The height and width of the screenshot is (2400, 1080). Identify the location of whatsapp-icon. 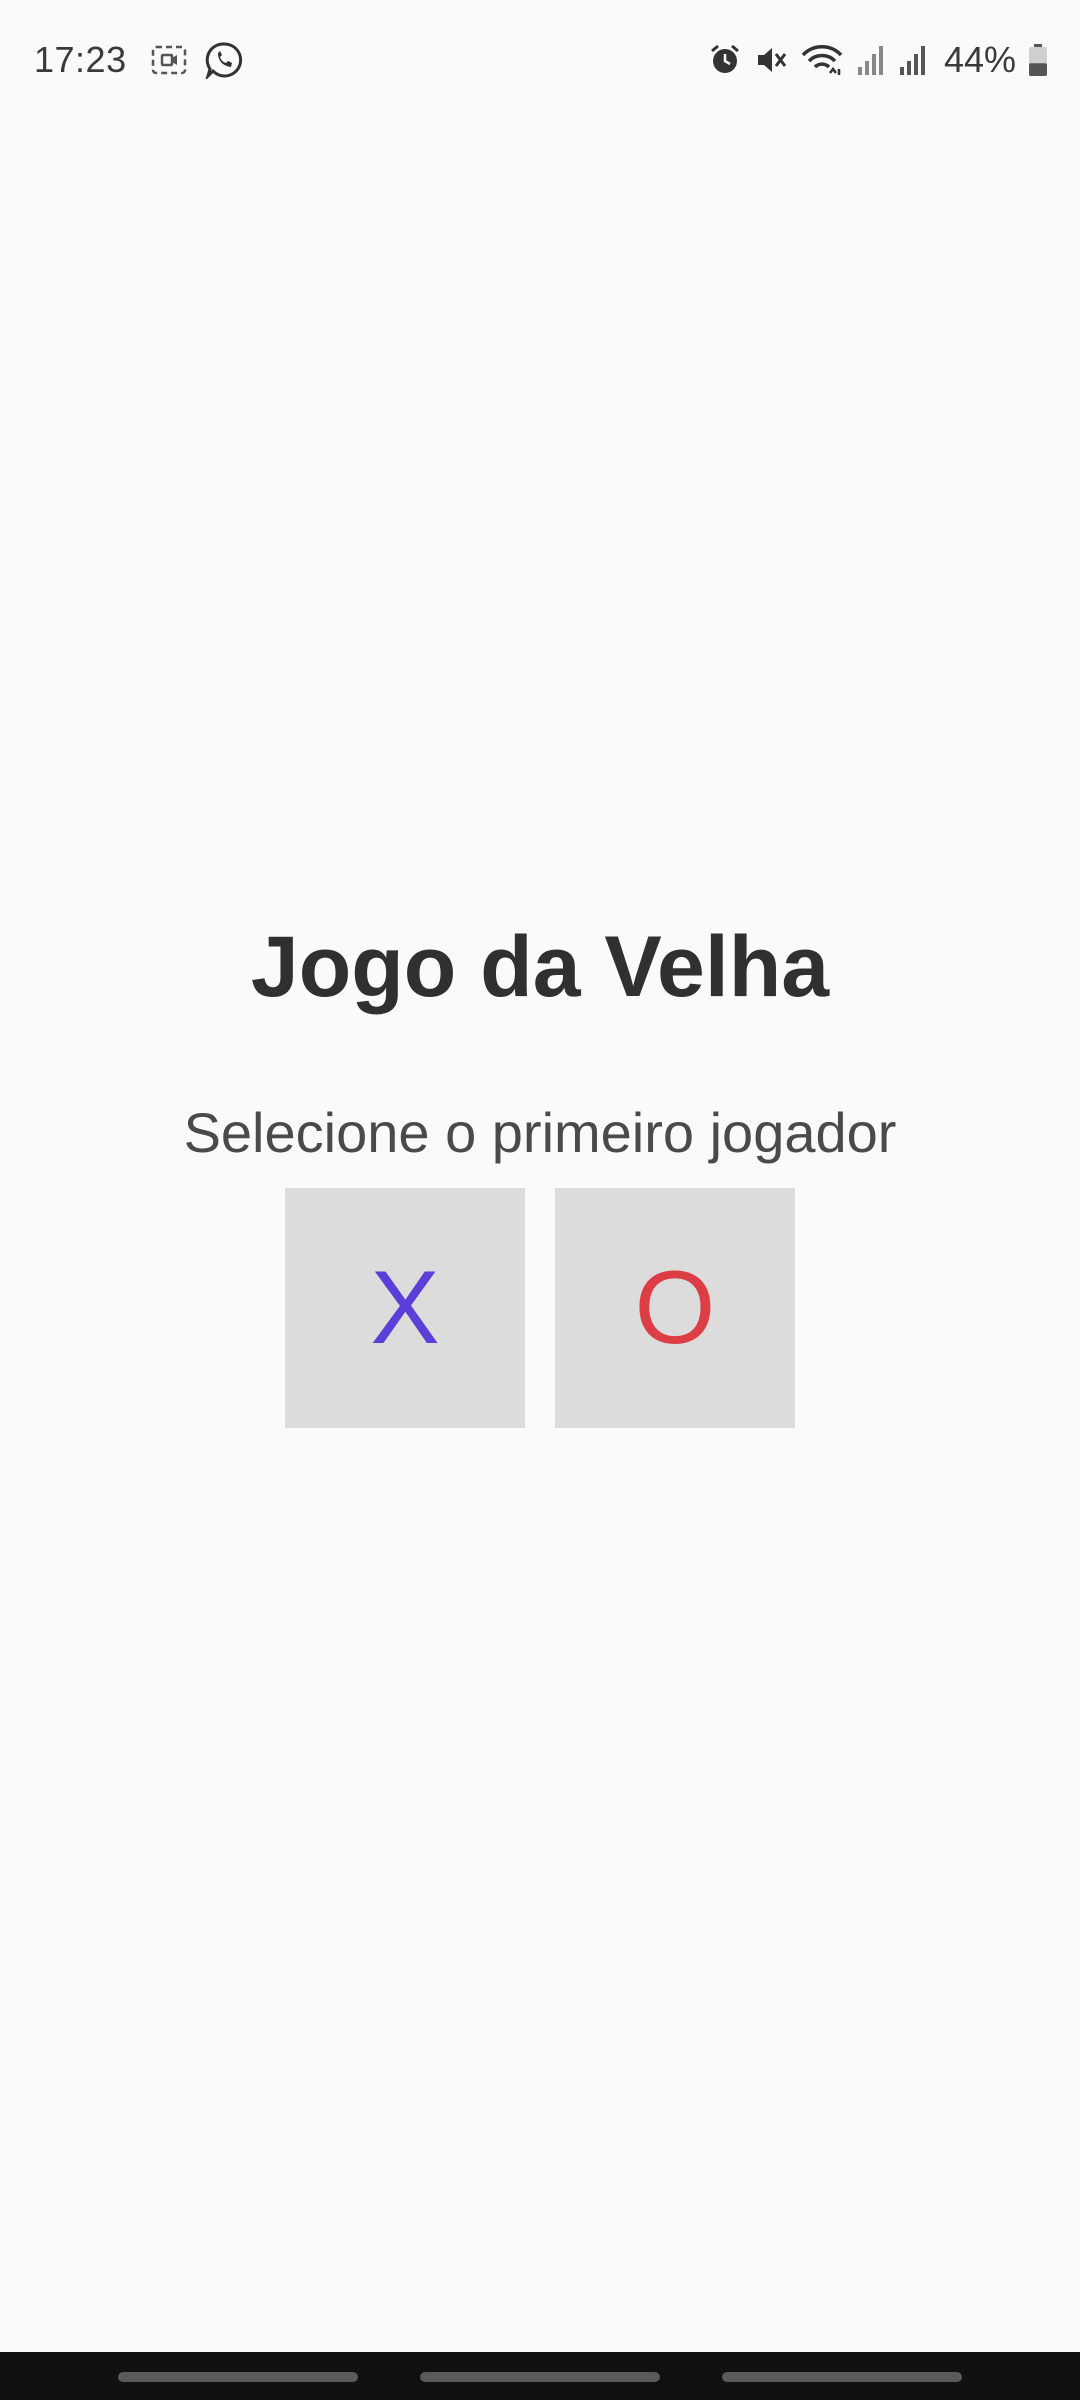
(224, 60).